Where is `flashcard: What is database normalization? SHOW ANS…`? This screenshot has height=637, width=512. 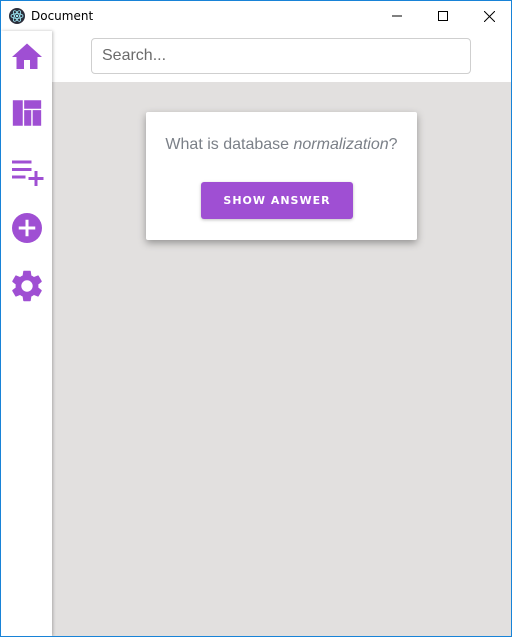
flashcard: What is database normalization? SHOW ANS… is located at coordinates (281, 176).